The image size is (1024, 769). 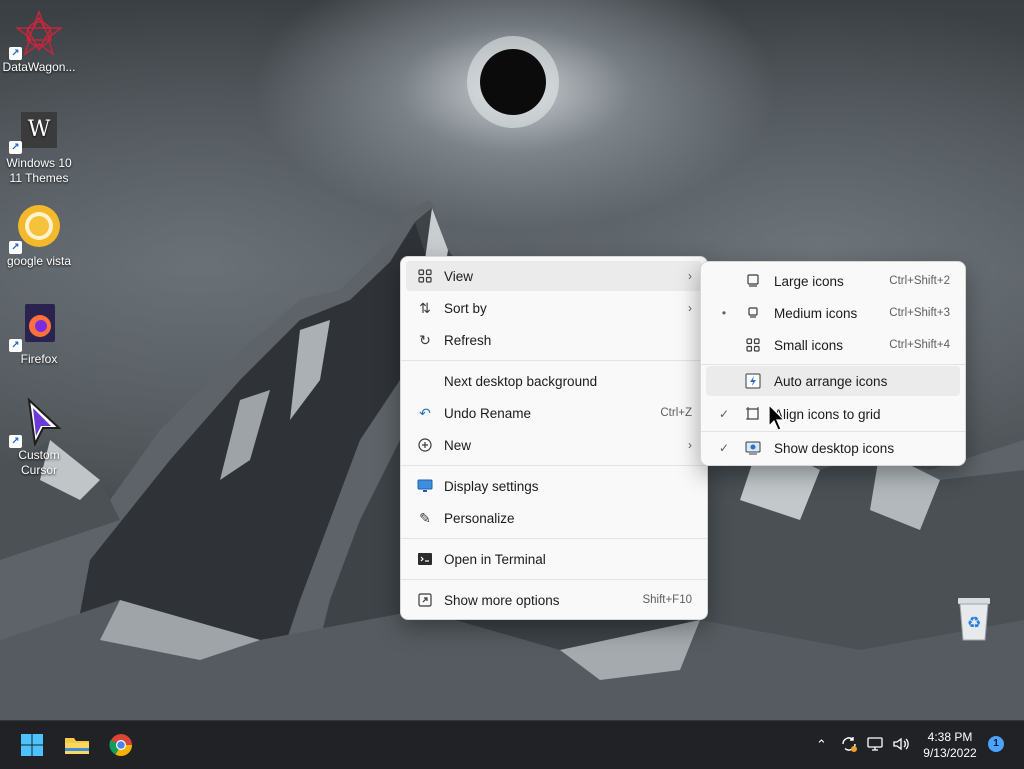 I want to click on submenu-item-show-desktop-icons: ✓ Show desktop icons, so click(x=833, y=448).